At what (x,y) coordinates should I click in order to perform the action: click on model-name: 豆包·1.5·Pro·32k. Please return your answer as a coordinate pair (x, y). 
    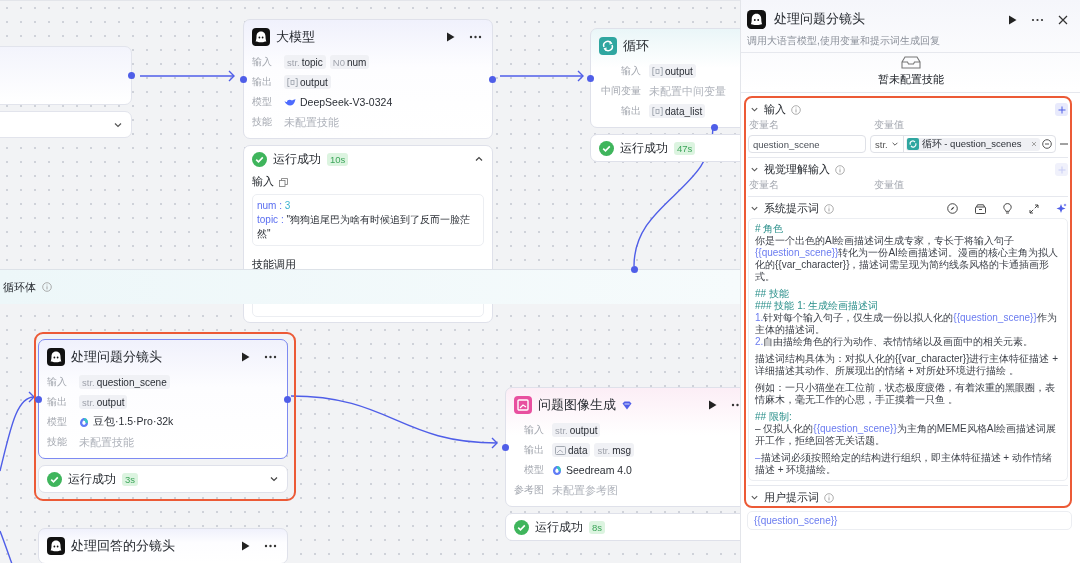
    Looking at the image, I should click on (133, 422).